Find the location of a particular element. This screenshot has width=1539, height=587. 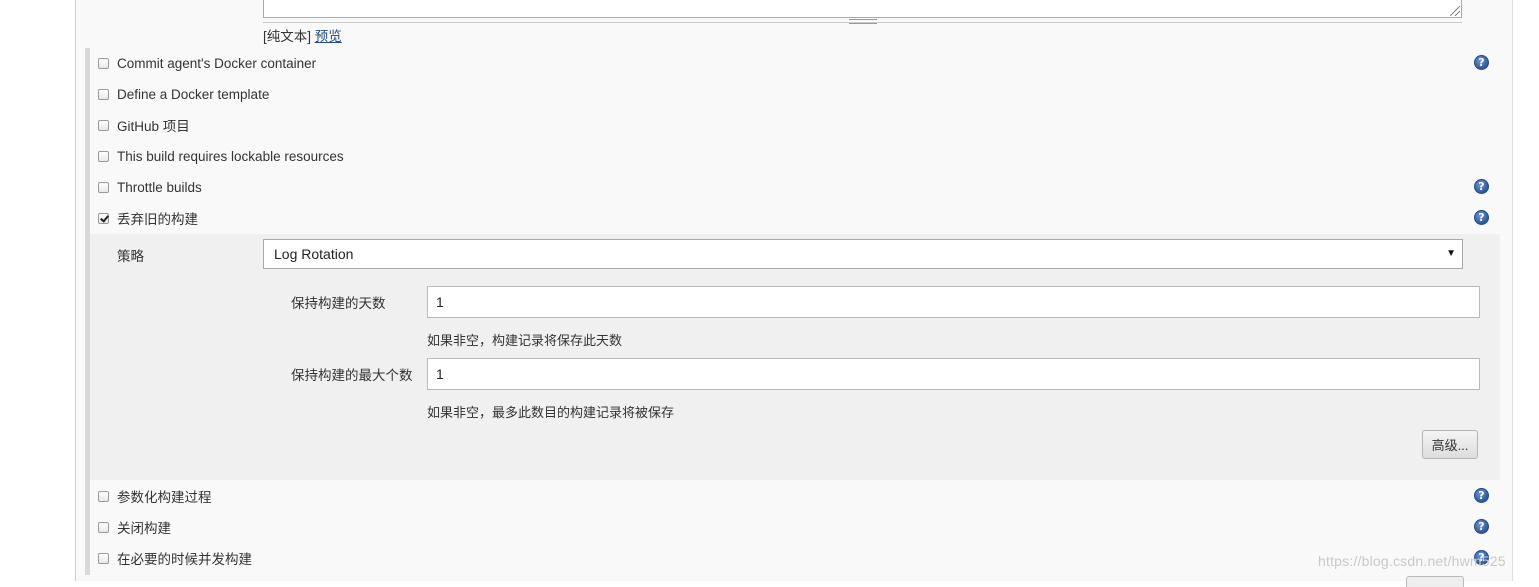

days-to-keep-hint: 如果非空，构建记录将保存此天数 is located at coordinates (525, 340).